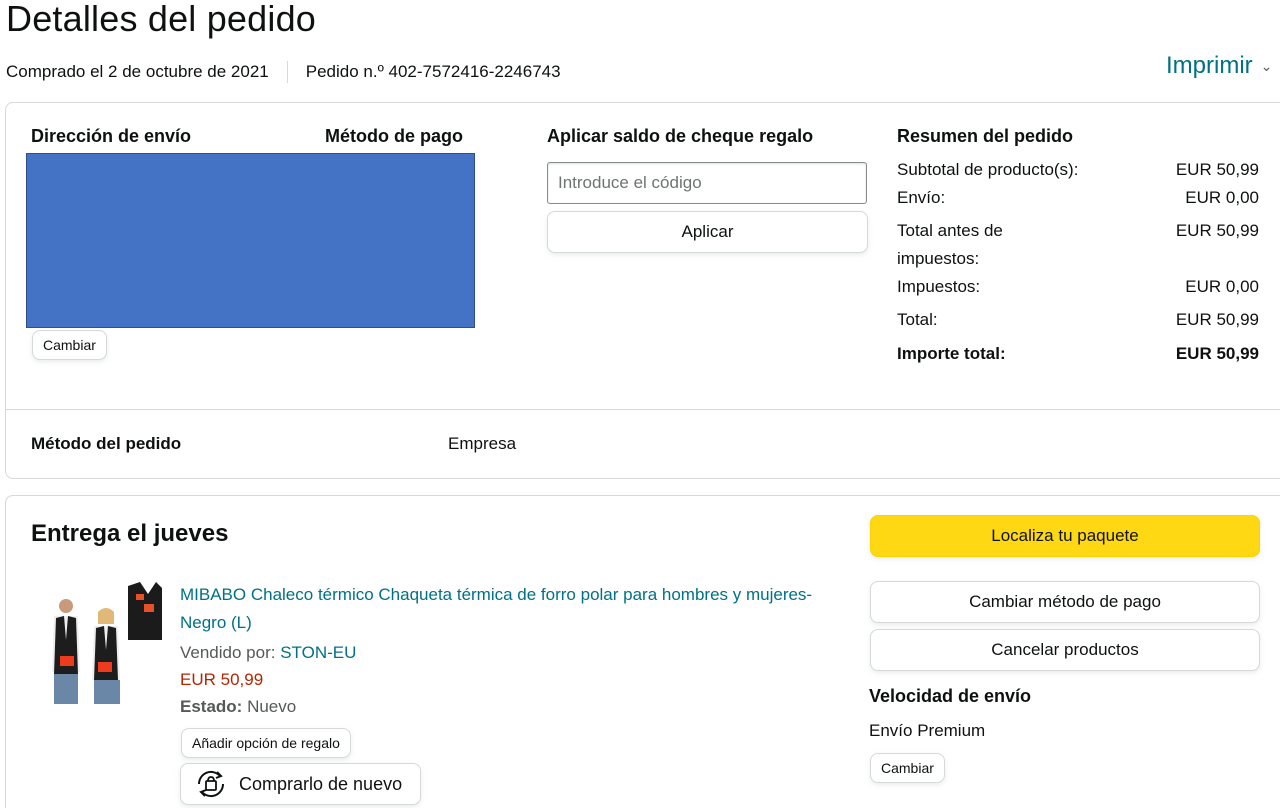 The width and height of the screenshot is (1280, 808). Describe the element at coordinates (321, 783) in the screenshot. I see `buy-again-label: Comprarlo de nuevo` at that location.